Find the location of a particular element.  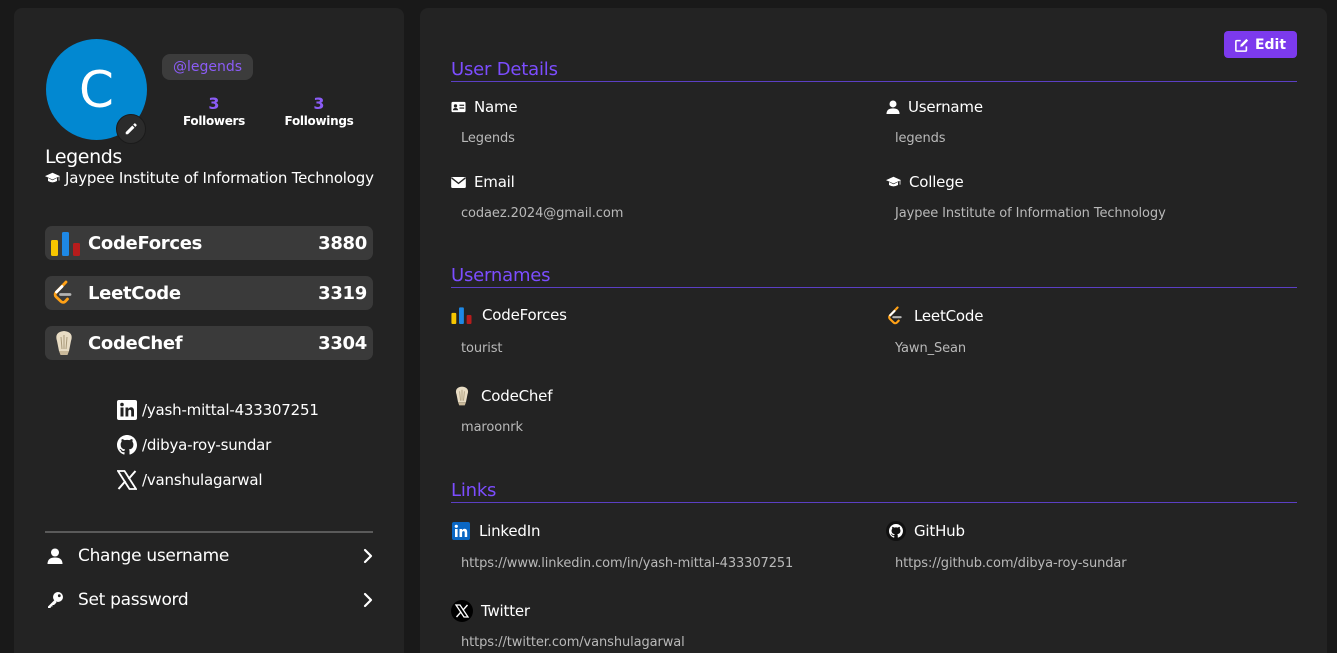

edit-button: Edit is located at coordinates (1260, 44).